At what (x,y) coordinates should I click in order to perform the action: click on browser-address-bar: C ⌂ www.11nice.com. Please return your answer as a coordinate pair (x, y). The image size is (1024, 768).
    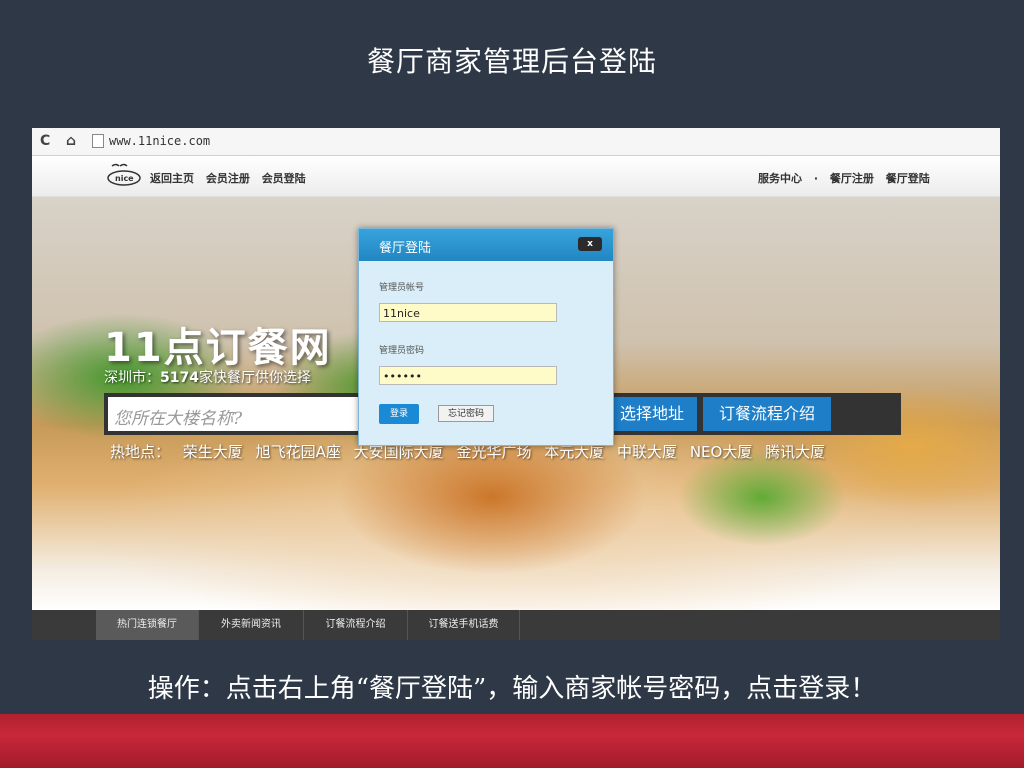
    Looking at the image, I should click on (516, 142).